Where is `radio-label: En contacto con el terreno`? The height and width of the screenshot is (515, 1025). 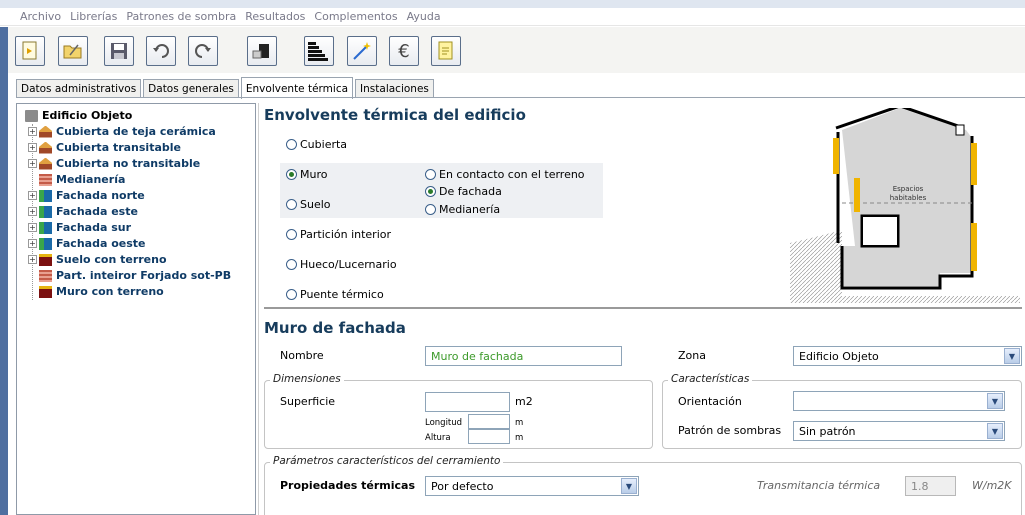 radio-label: En contacto con el terreno is located at coordinates (512, 174).